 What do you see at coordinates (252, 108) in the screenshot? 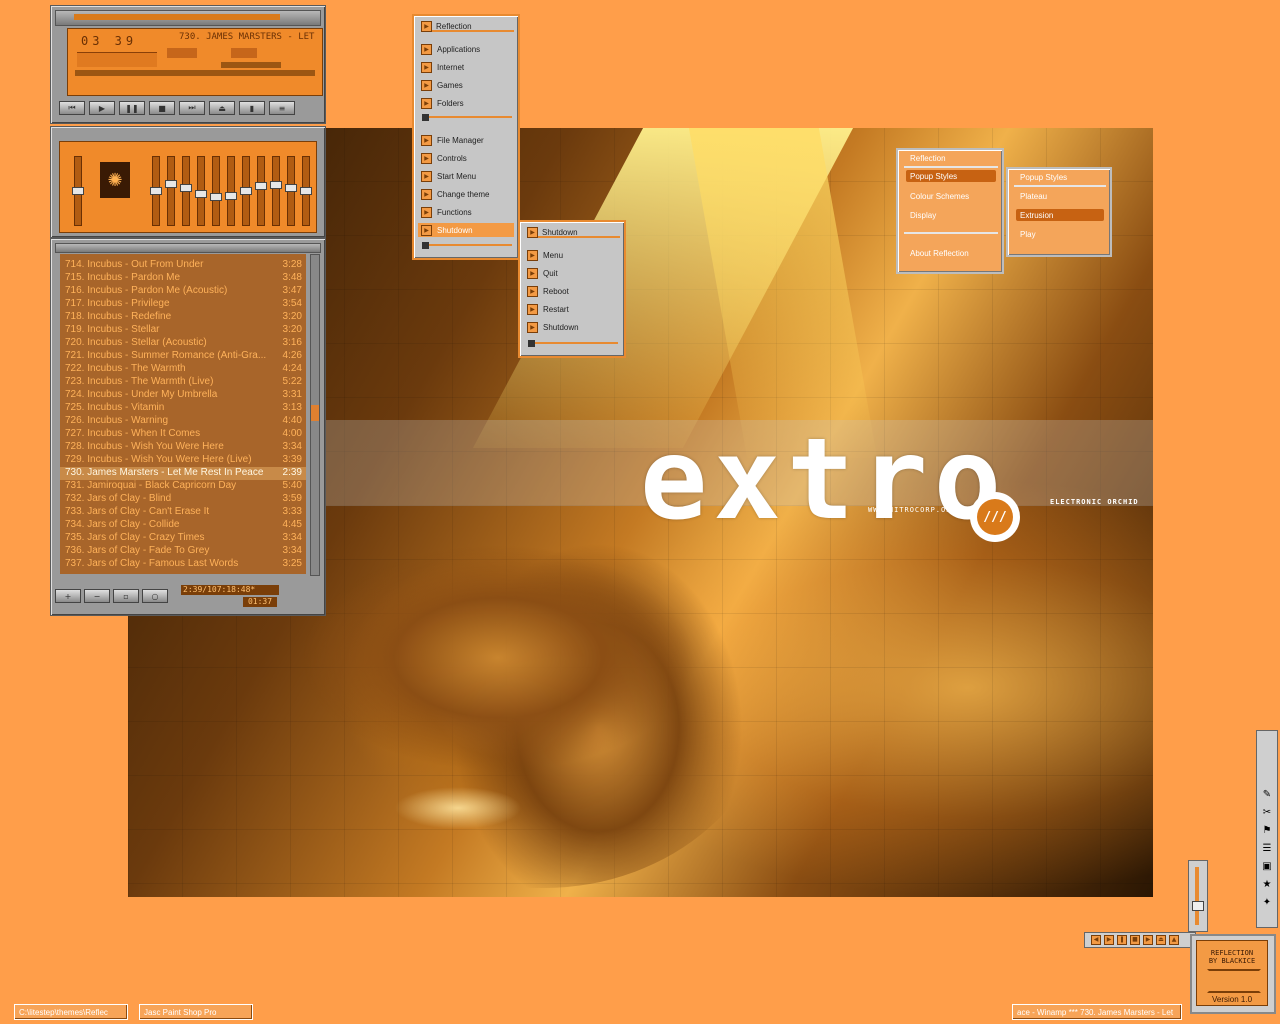
I see `eq-toggle-button: ▮` at bounding box center [252, 108].